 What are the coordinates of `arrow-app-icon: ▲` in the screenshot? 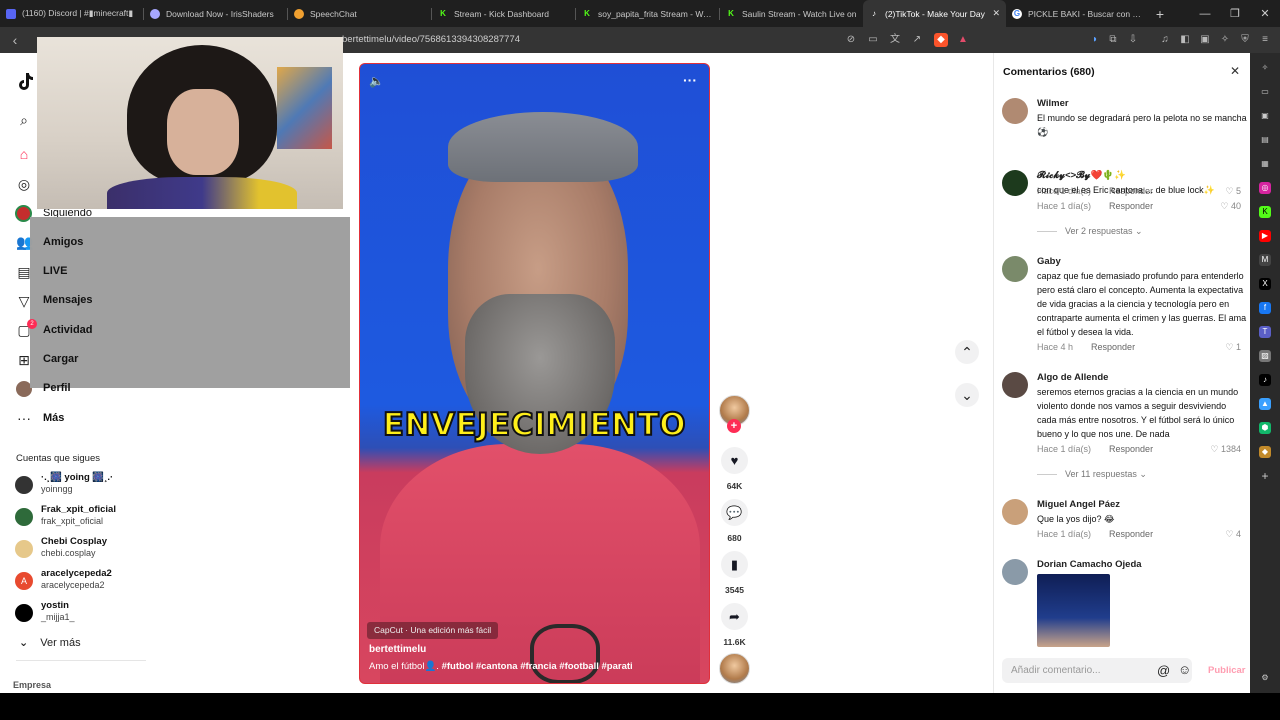 It's located at (1265, 404).